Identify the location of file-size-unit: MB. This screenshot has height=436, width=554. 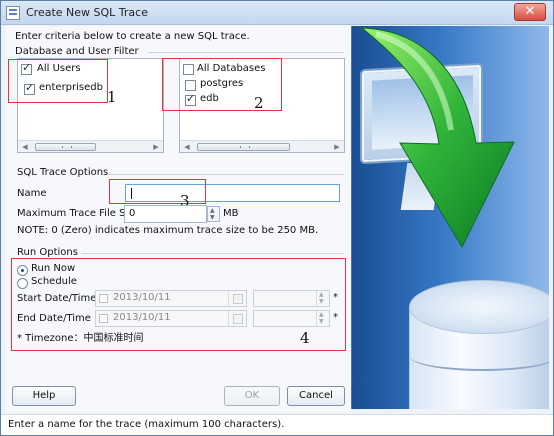
(231, 213).